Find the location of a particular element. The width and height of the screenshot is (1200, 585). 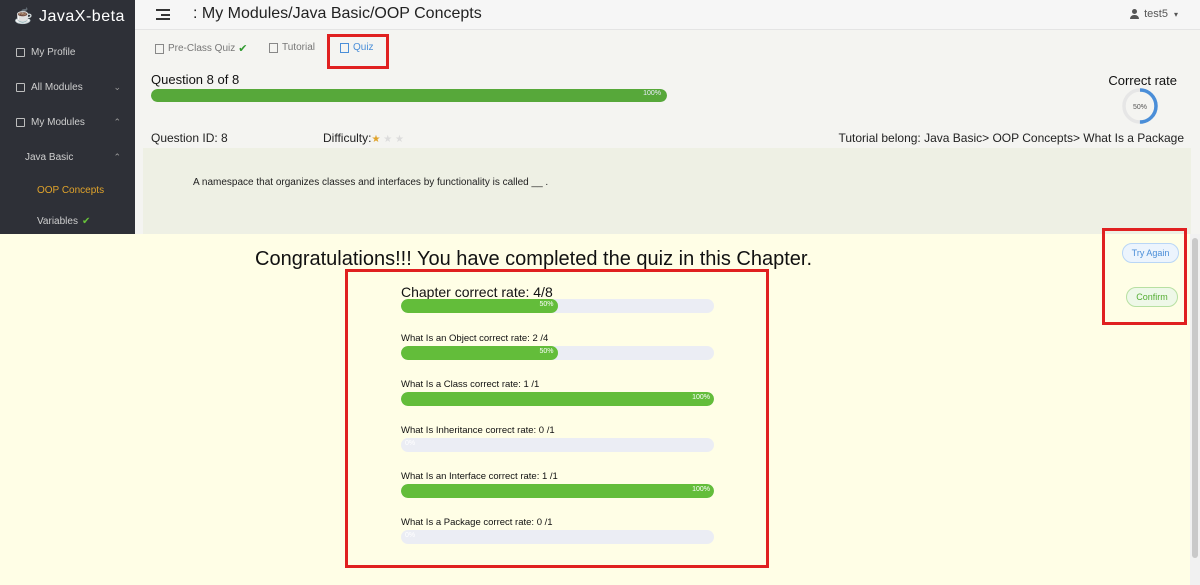

rate-row-bar: 50% is located at coordinates (557, 353).